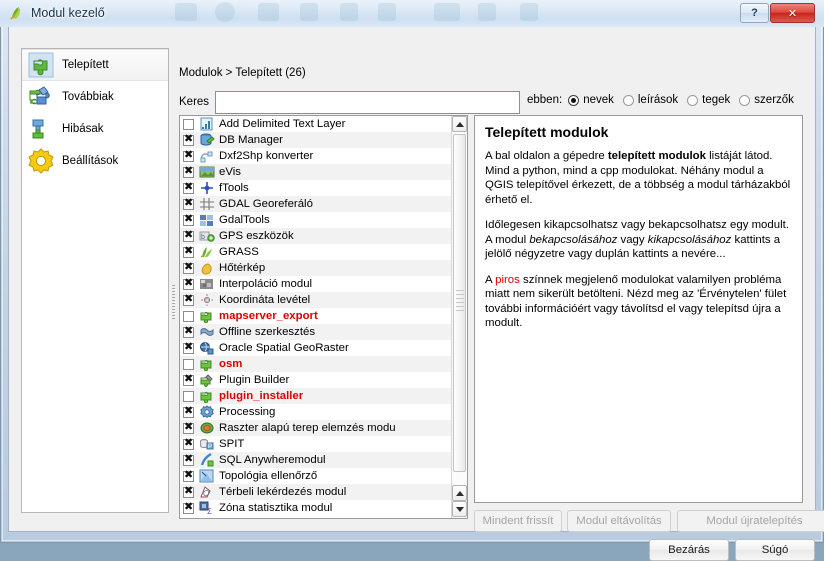  Describe the element at coordinates (591, 100) in the screenshot. I see `radio-names: nevek` at that location.